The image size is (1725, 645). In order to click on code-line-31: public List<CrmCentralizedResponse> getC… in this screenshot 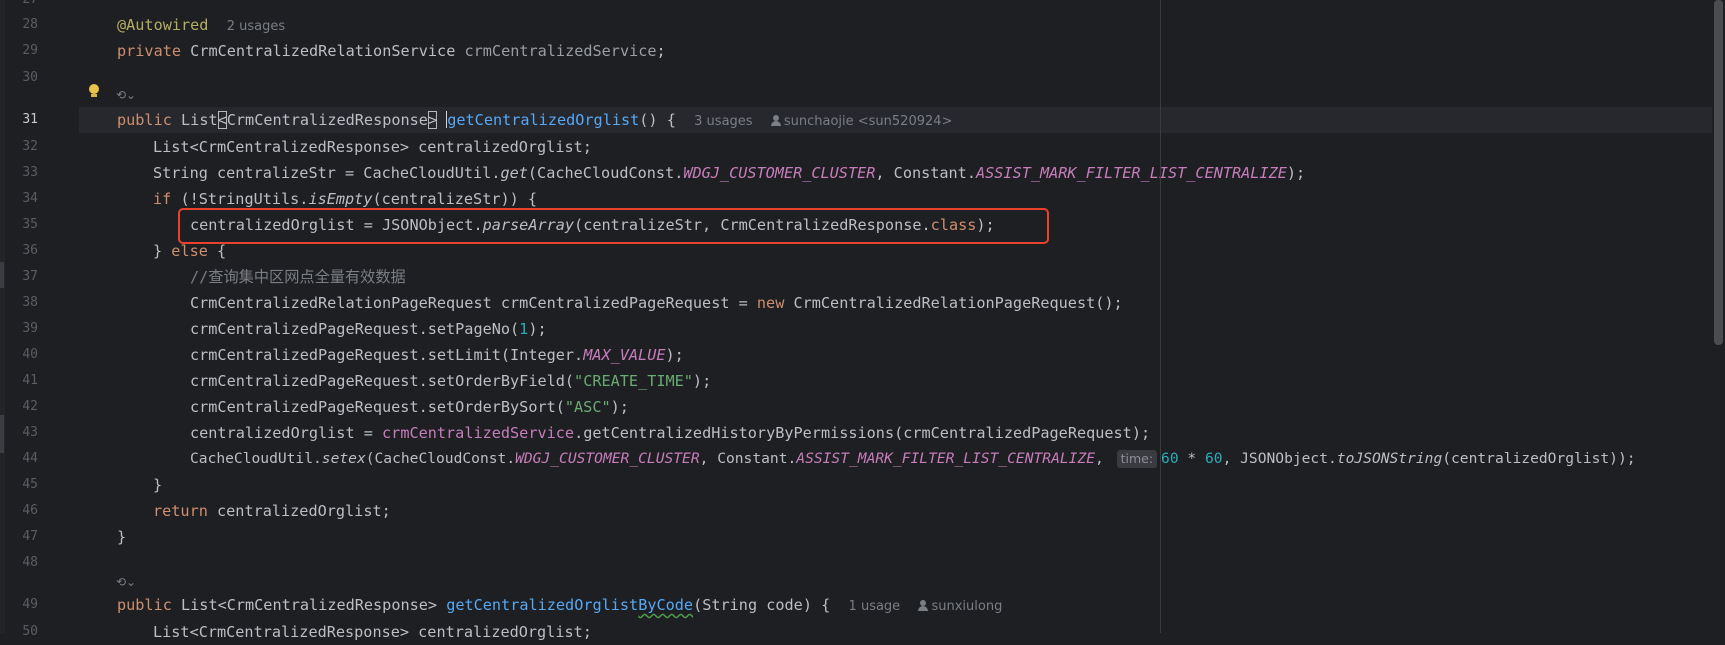, I will do `click(535, 120)`.